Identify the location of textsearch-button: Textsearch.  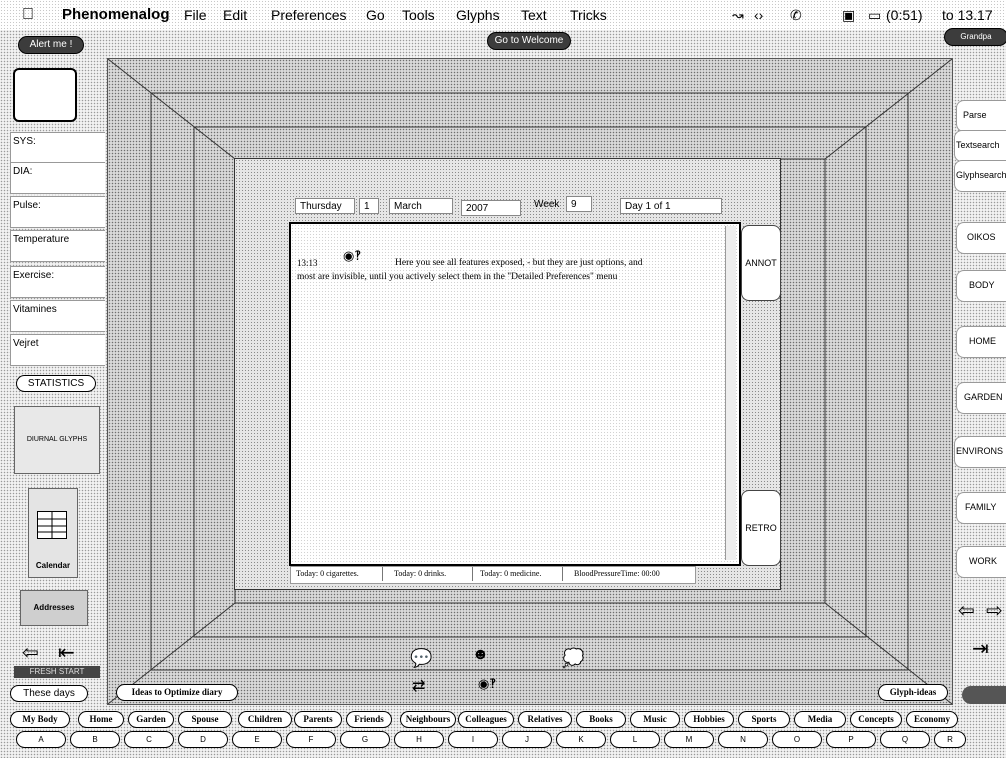
(980, 146).